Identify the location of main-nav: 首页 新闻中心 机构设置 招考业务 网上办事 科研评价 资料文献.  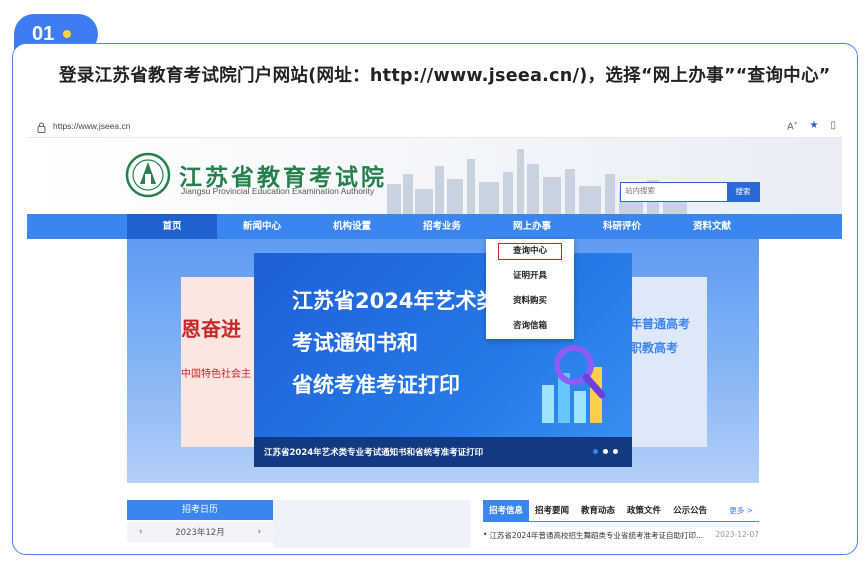
(434, 226).